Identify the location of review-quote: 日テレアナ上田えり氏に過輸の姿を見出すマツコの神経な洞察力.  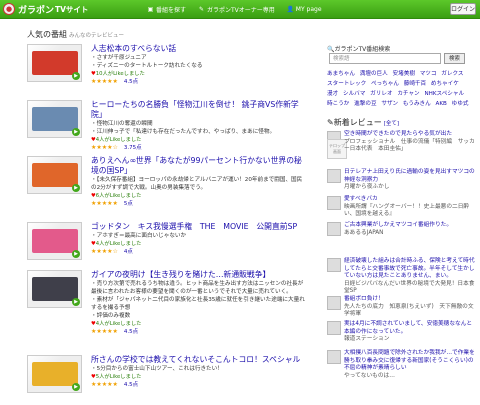
(410, 176).